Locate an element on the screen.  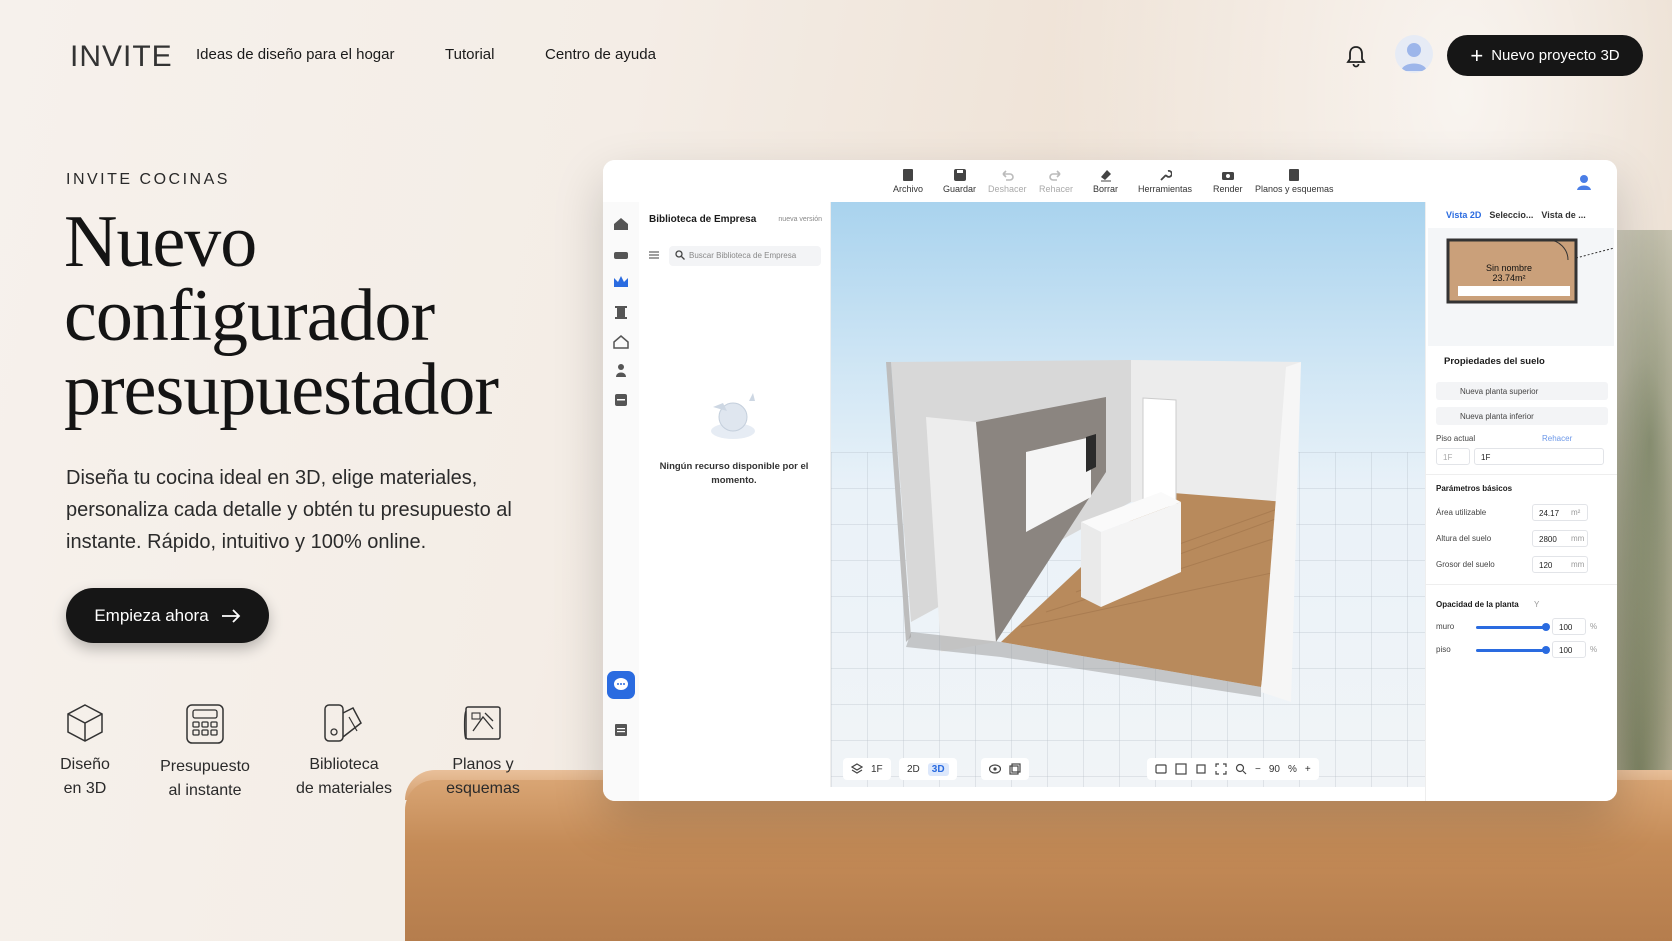
room-area: 23.74m² is located at coordinates (1509, 278).